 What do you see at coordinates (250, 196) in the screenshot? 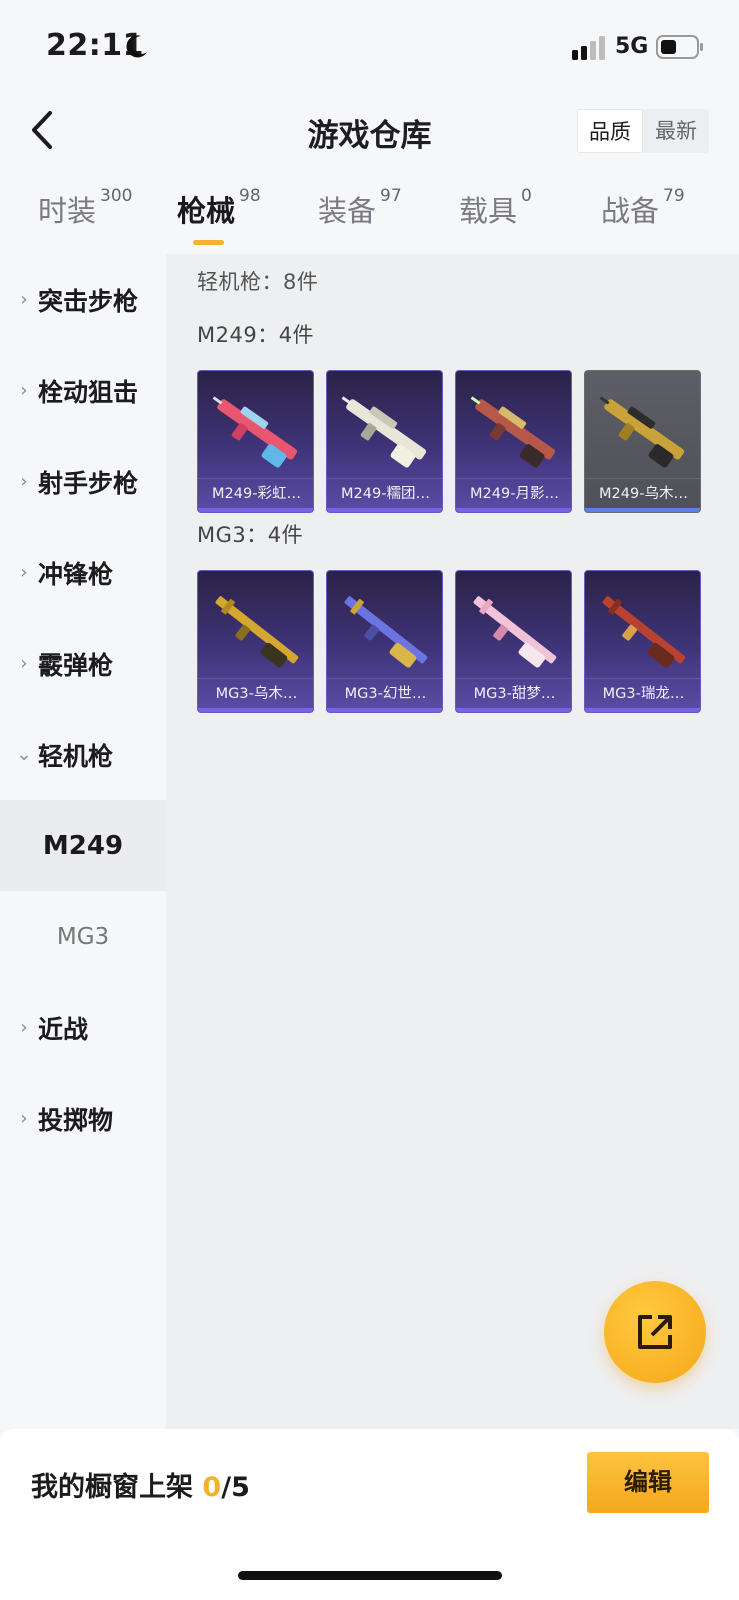
I see `tab-count: 98` at bounding box center [250, 196].